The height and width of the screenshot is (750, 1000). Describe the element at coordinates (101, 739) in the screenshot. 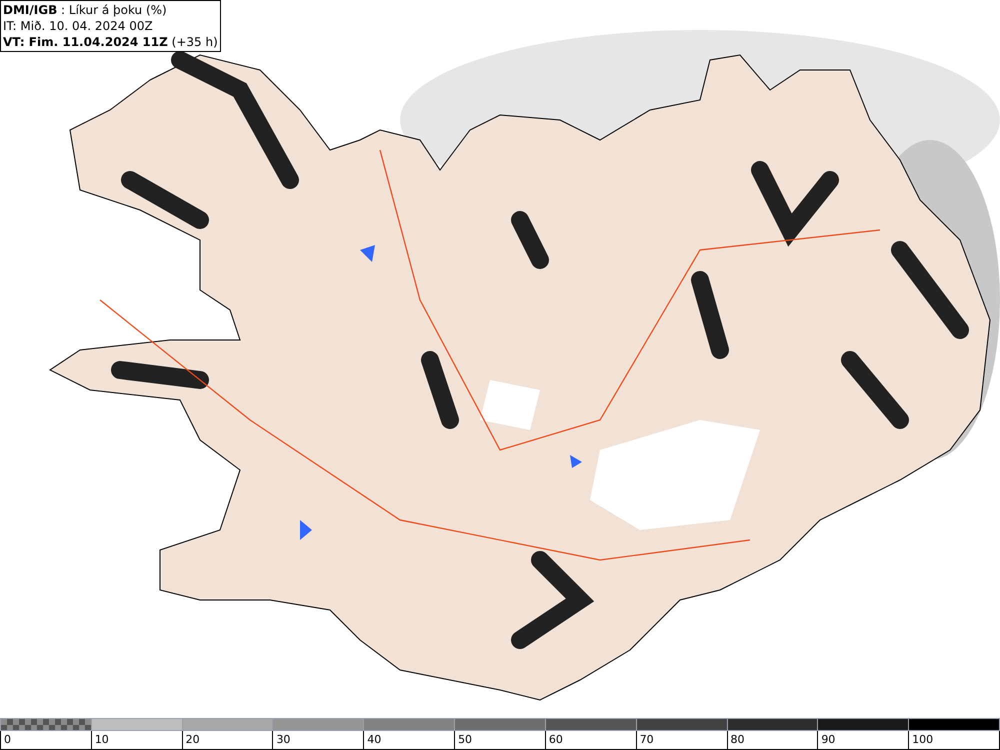

I see `legend-tick-label: 10` at that location.